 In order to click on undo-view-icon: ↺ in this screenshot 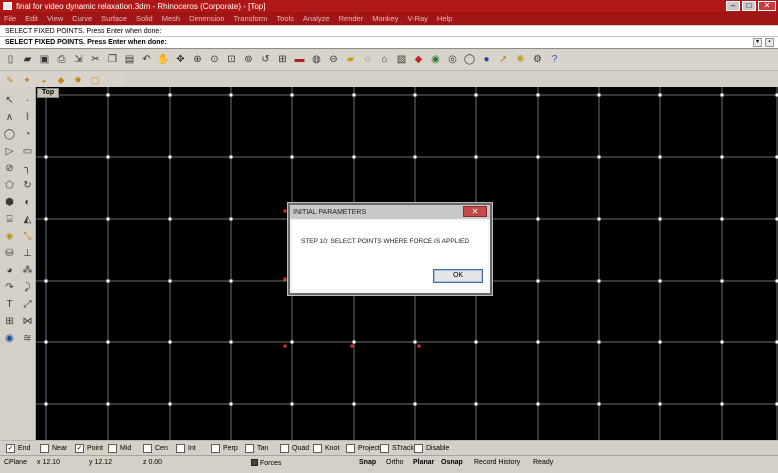, I will do `click(265, 60)`.